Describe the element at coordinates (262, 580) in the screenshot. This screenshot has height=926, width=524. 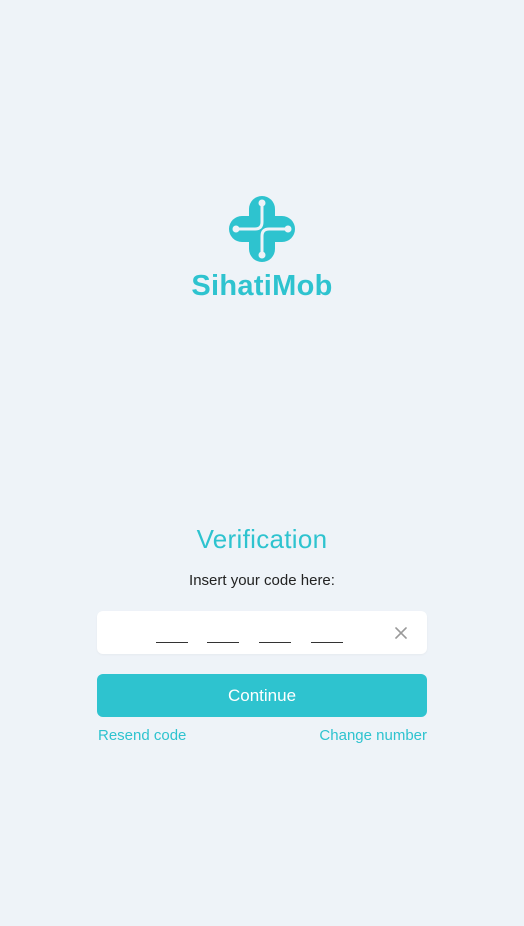
I see `instruction-text: Insert your code here:` at that location.